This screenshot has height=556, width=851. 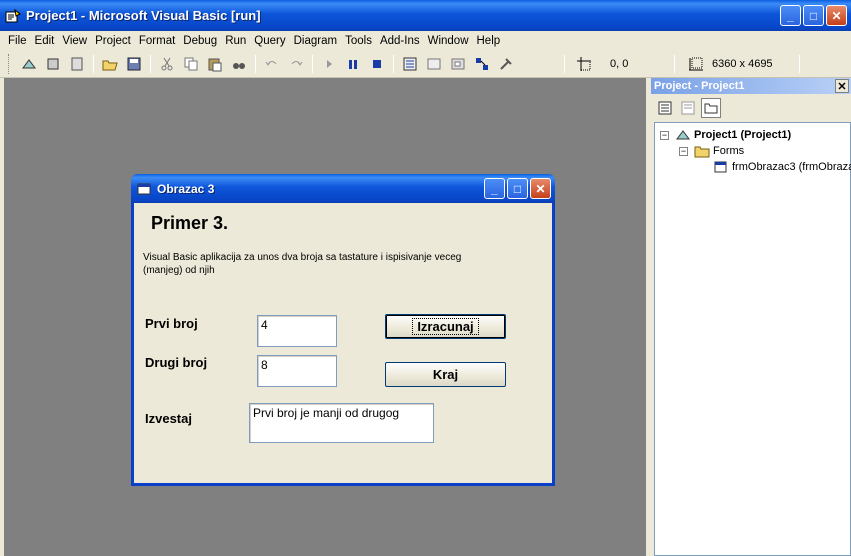 What do you see at coordinates (702, 152) in the screenshot?
I see `folder-icon` at bounding box center [702, 152].